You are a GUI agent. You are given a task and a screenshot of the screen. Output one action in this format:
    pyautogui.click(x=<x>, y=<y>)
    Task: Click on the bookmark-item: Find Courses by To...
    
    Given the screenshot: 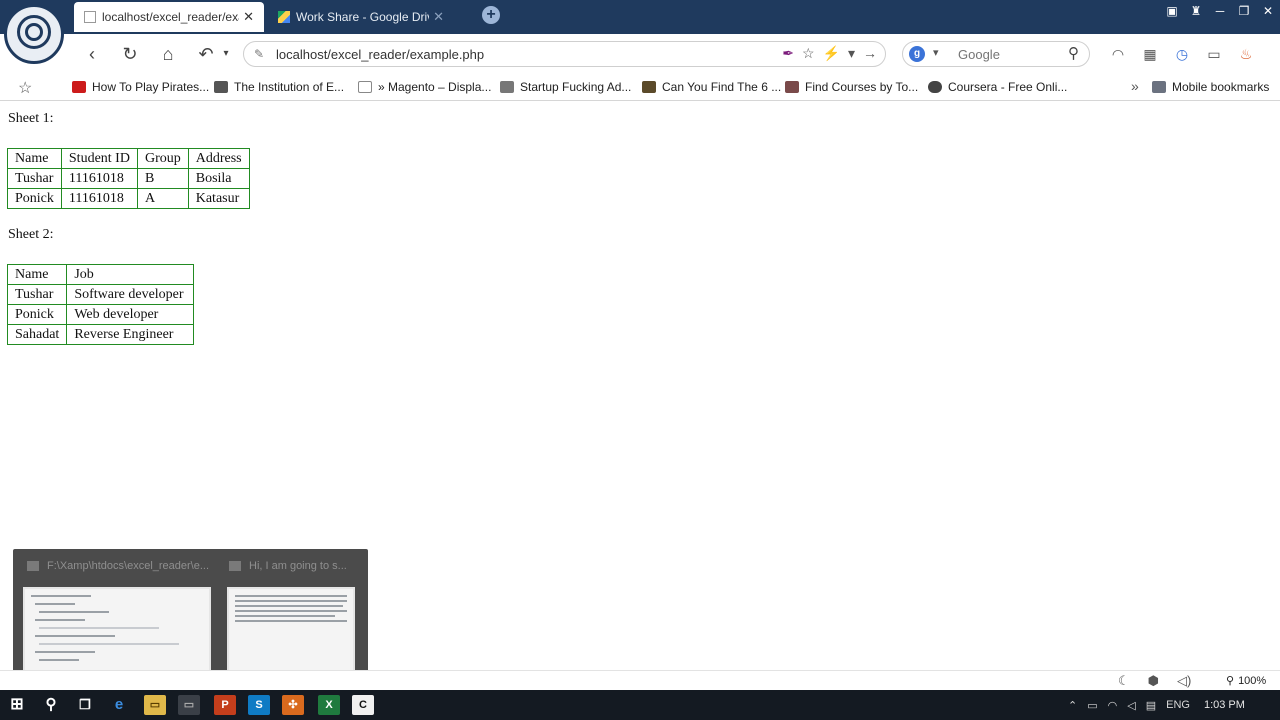 What is the action you would take?
    pyautogui.click(x=851, y=87)
    